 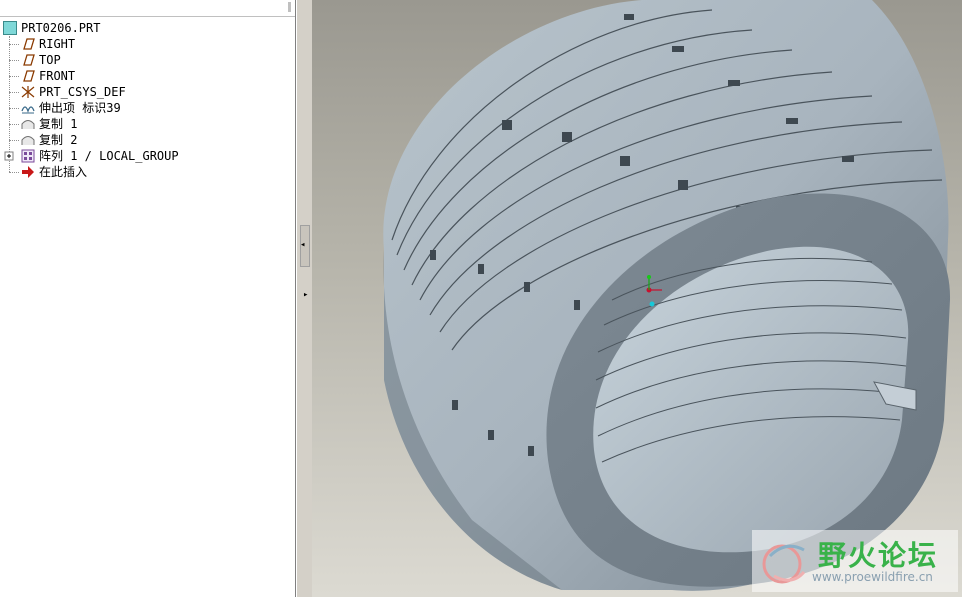 I want to click on tree-item-right: RIGHT, so click(x=47, y=44).